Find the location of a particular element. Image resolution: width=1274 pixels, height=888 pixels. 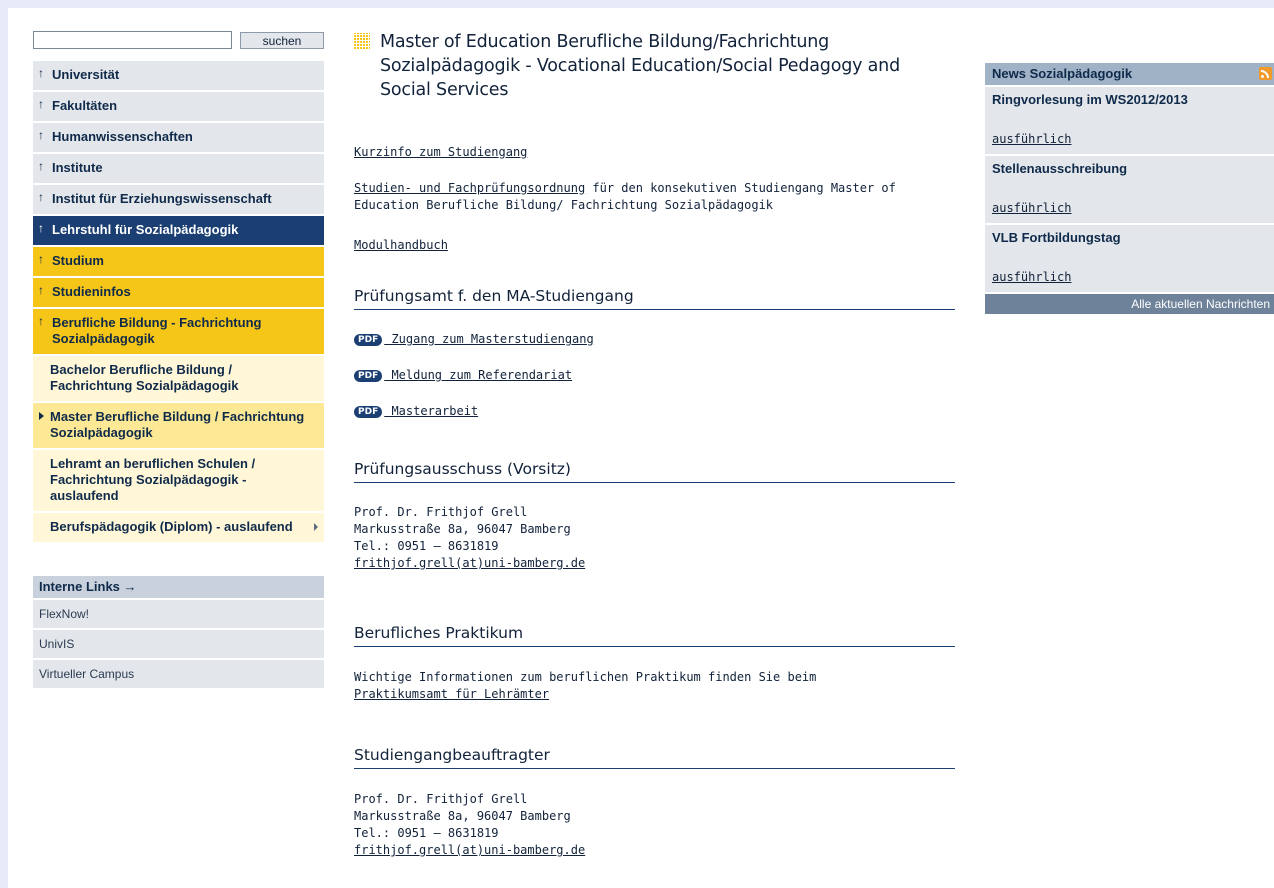

kurzinfo-link: Kurzinfo zum Studiengang is located at coordinates (440, 152).